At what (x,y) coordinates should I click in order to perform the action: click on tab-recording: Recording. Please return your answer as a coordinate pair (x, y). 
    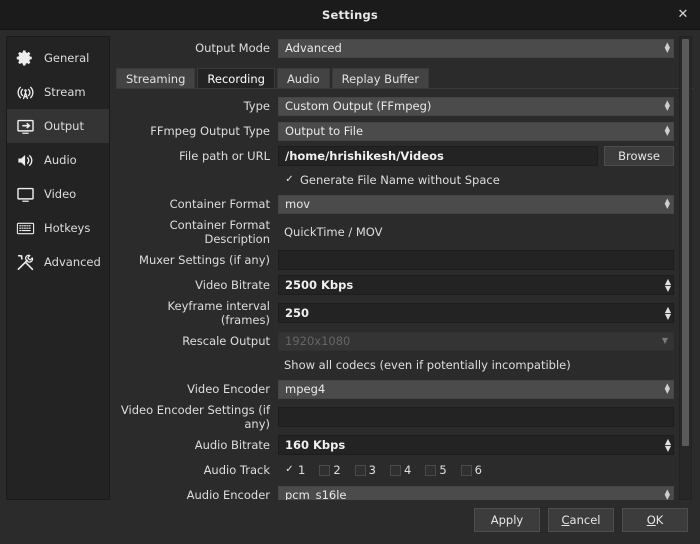
    Looking at the image, I should click on (236, 78).